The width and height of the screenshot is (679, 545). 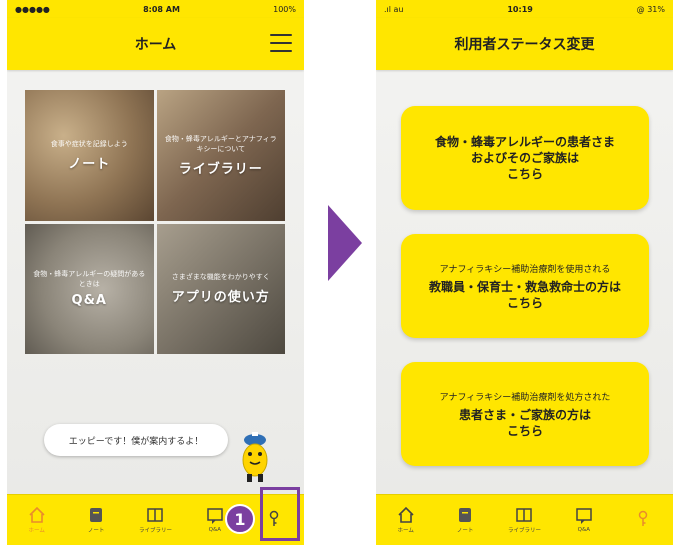 What do you see at coordinates (136, 440) in the screenshot?
I see `mascot-speech-bubble: エッピーです！僕が案内するよ！` at bounding box center [136, 440].